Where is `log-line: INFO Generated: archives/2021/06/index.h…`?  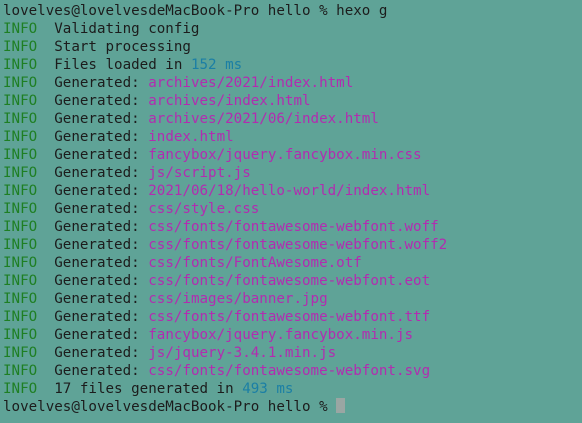 log-line: INFO Generated: archives/2021/06/index.h… is located at coordinates (292, 119).